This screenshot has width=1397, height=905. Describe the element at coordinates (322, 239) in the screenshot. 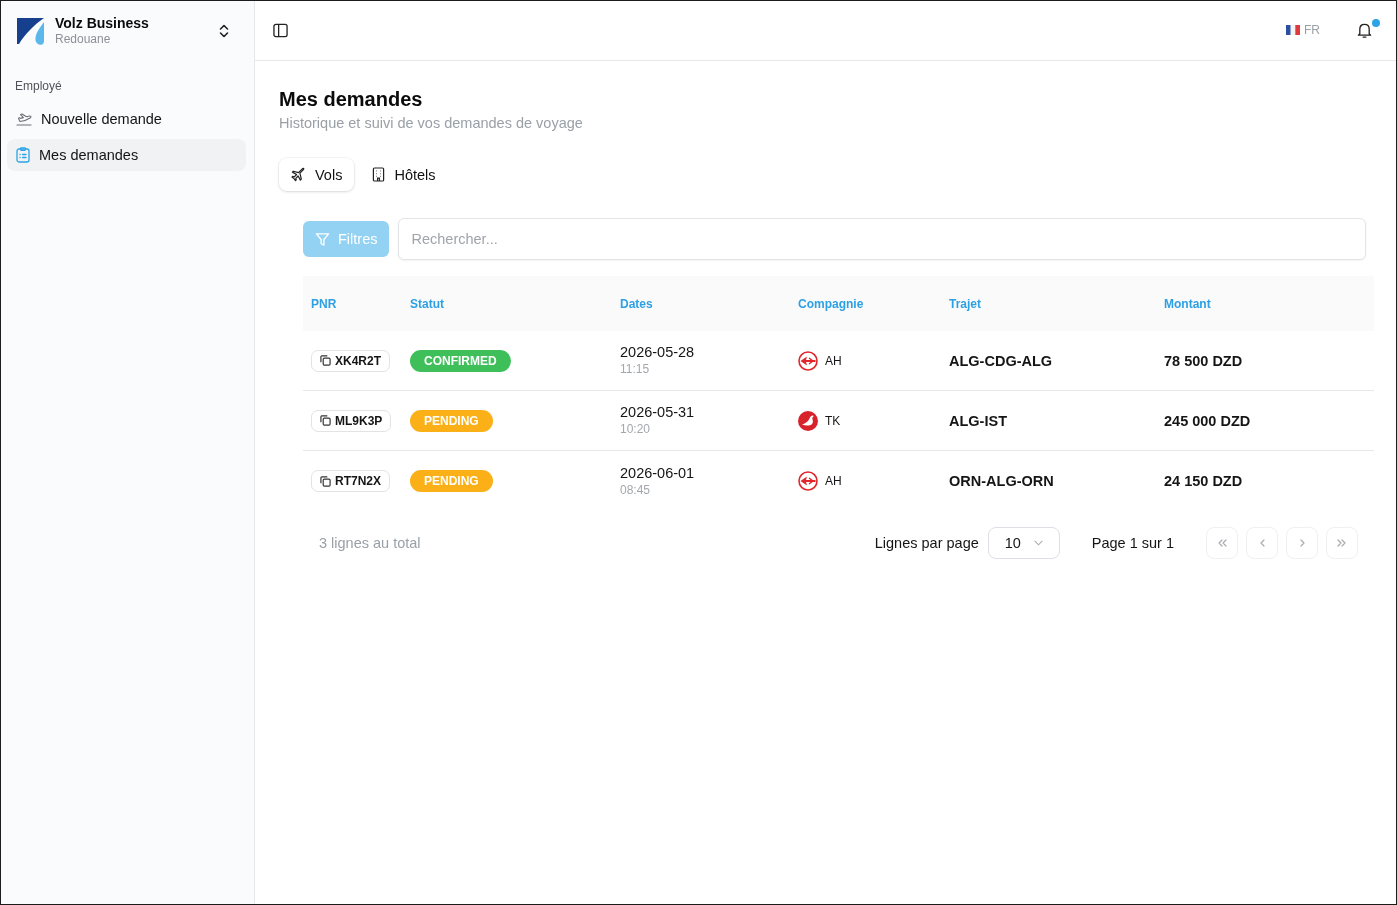

I see `funnel-icon` at that location.